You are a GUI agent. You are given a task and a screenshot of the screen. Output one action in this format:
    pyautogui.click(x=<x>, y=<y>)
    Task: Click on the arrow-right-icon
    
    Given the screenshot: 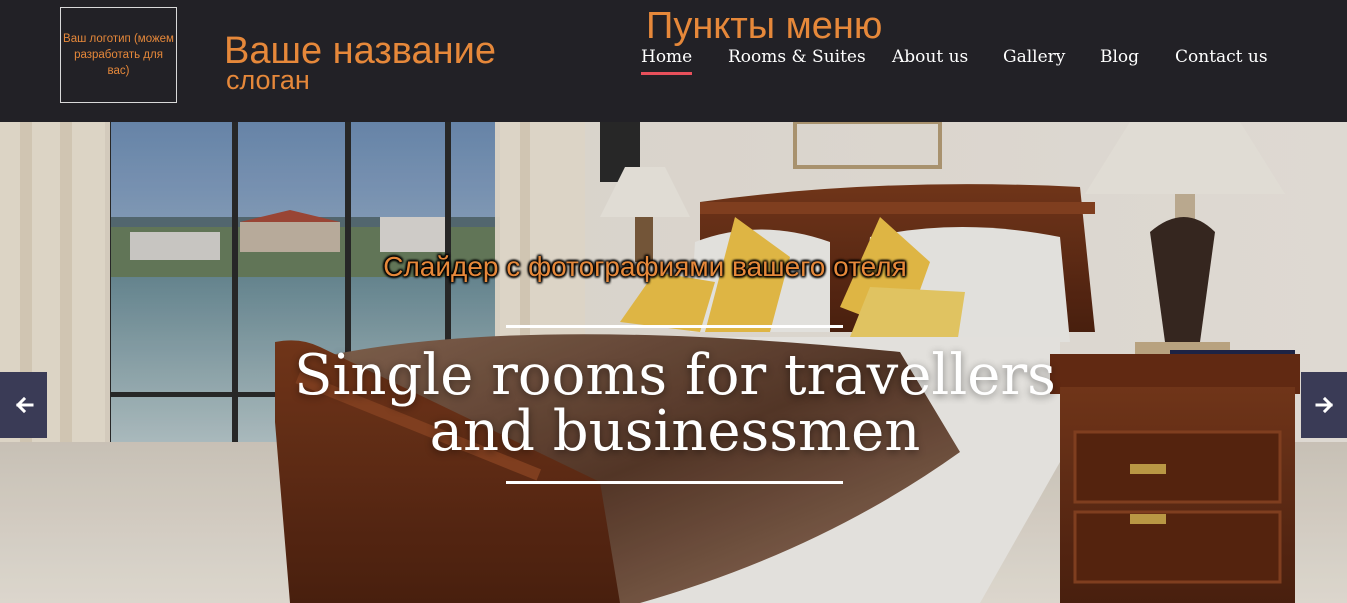 What is the action you would take?
    pyautogui.click(x=1324, y=405)
    